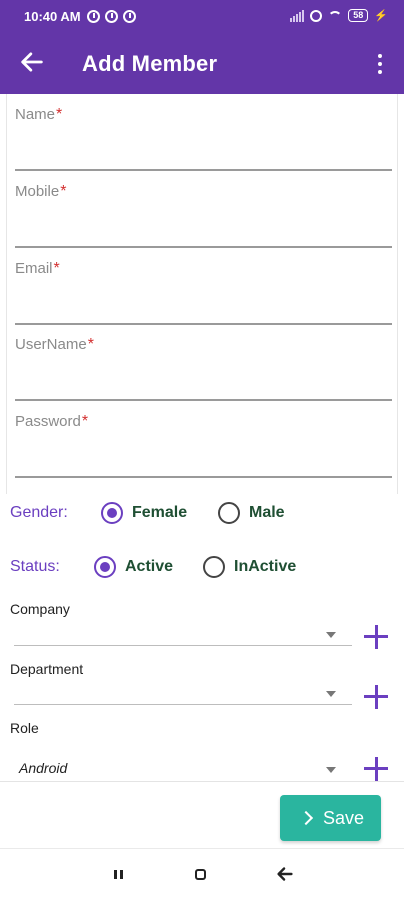 The image size is (404, 900). I want to click on battery-icon: 58, so click(358, 15).